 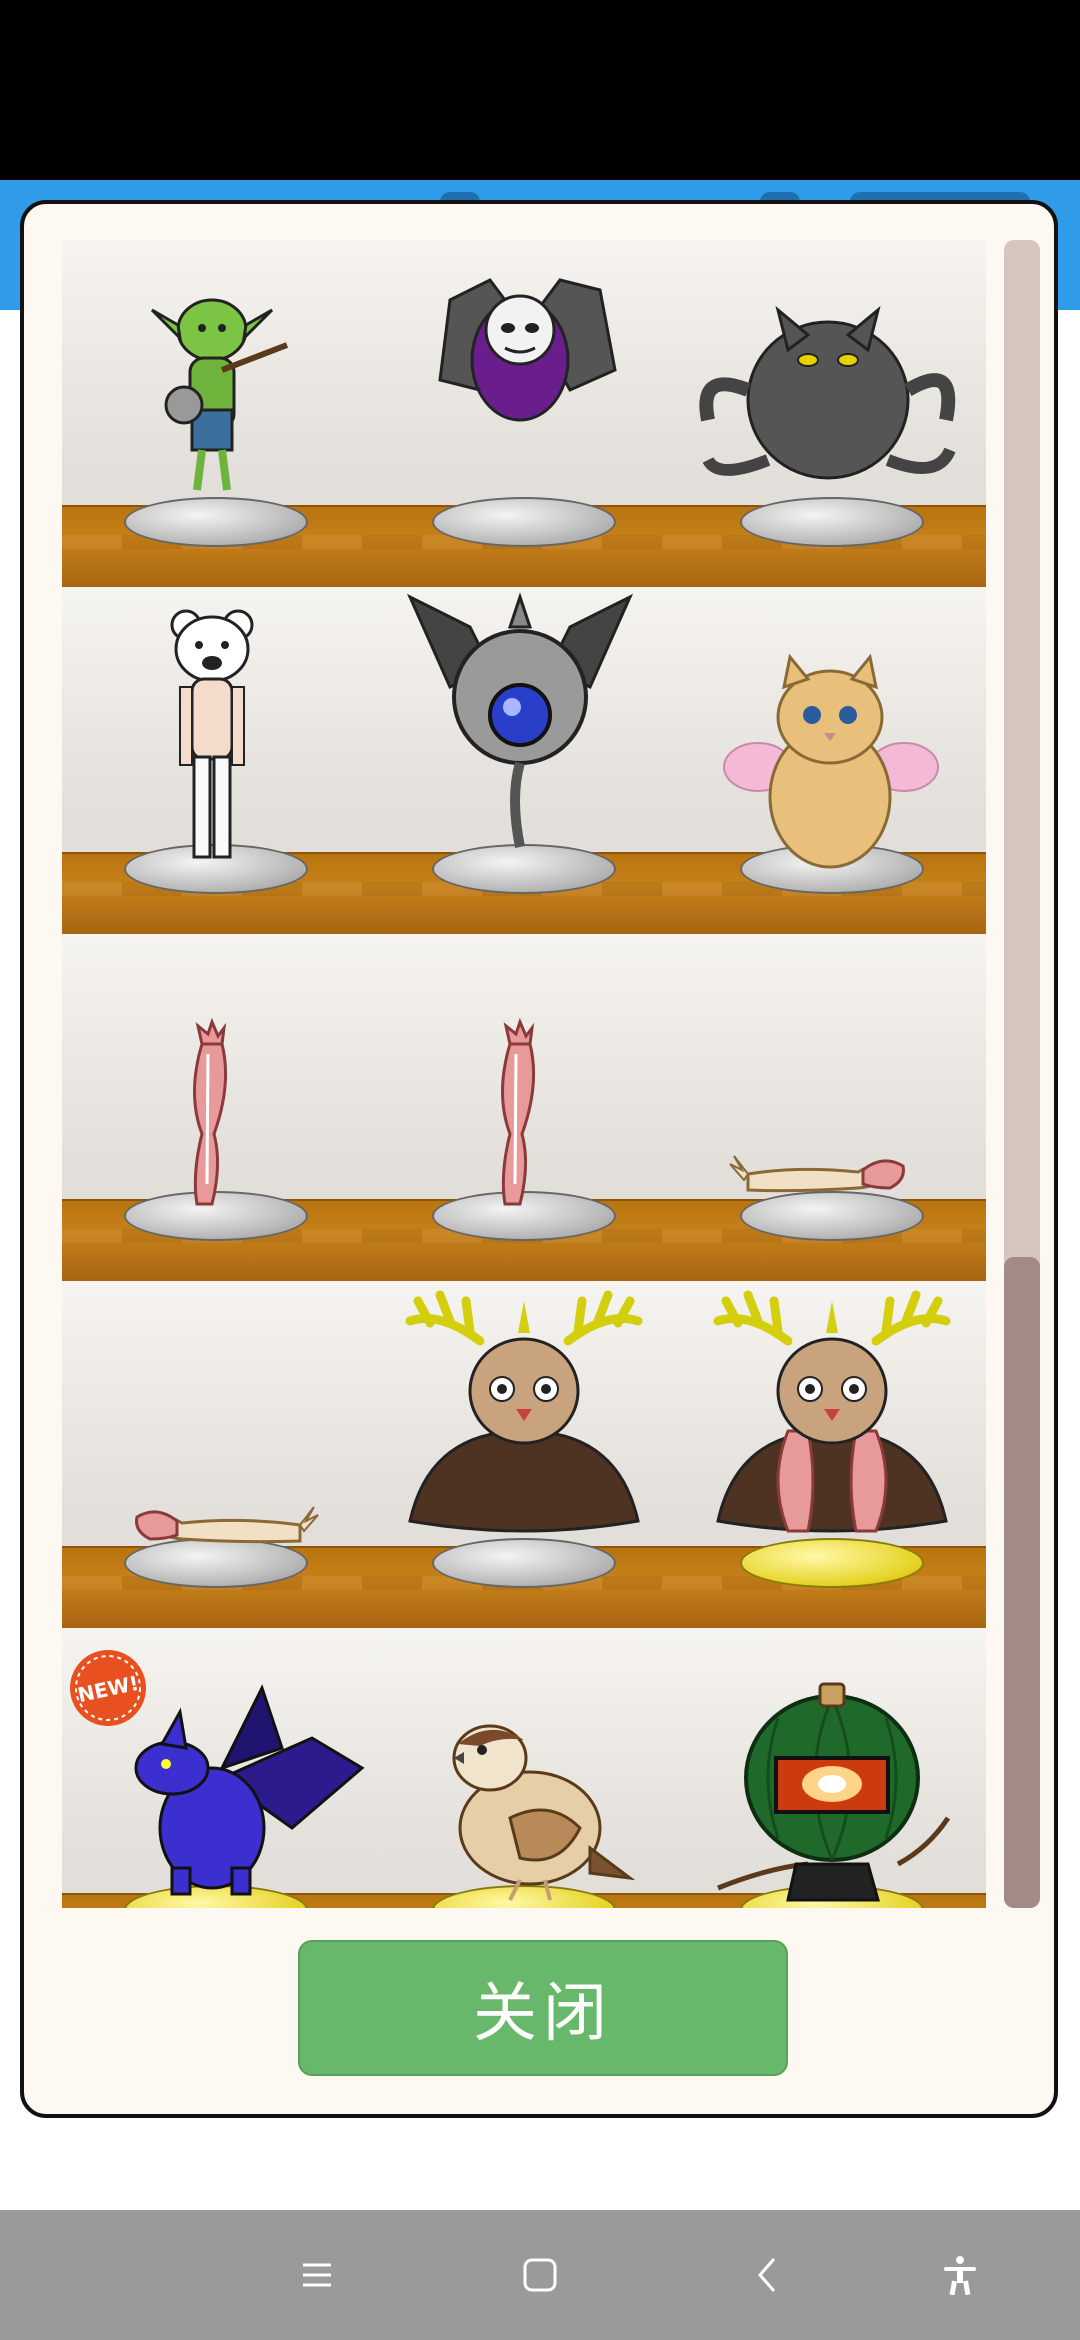 I want to click on gray-cat-figure, so click(x=832, y=413).